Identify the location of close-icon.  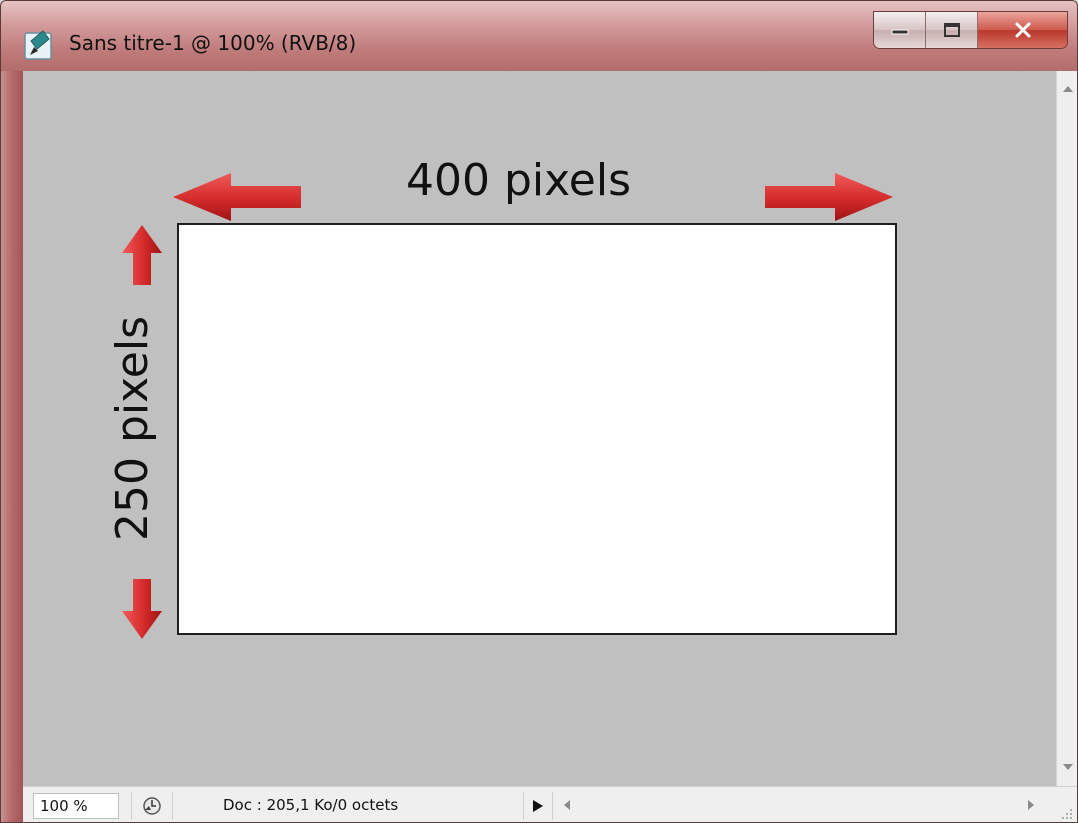
(1022, 30).